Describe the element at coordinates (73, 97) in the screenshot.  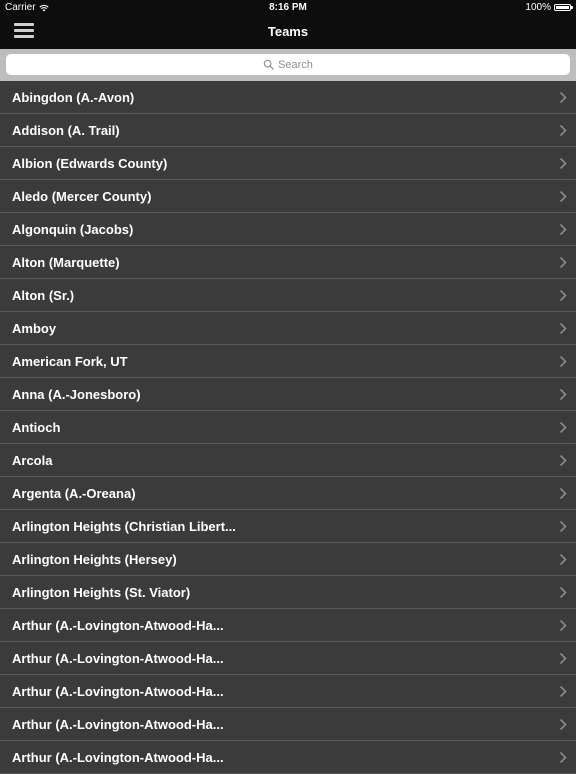
I see `team-name: Abingdon (A.-Avon)` at that location.